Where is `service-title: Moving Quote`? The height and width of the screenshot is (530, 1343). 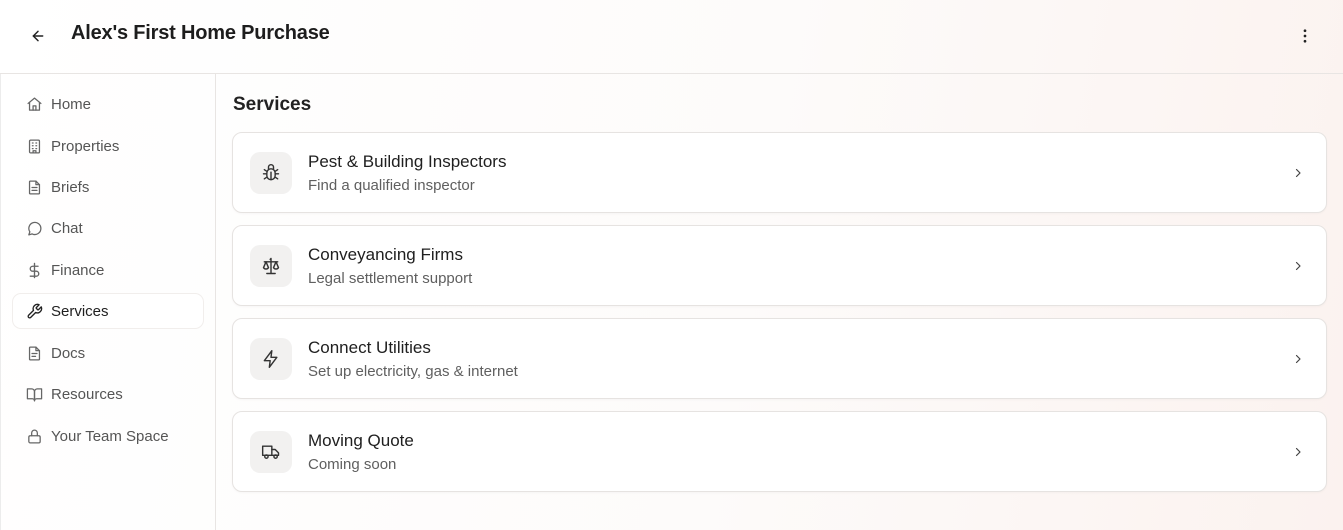 service-title: Moving Quote is located at coordinates (361, 440).